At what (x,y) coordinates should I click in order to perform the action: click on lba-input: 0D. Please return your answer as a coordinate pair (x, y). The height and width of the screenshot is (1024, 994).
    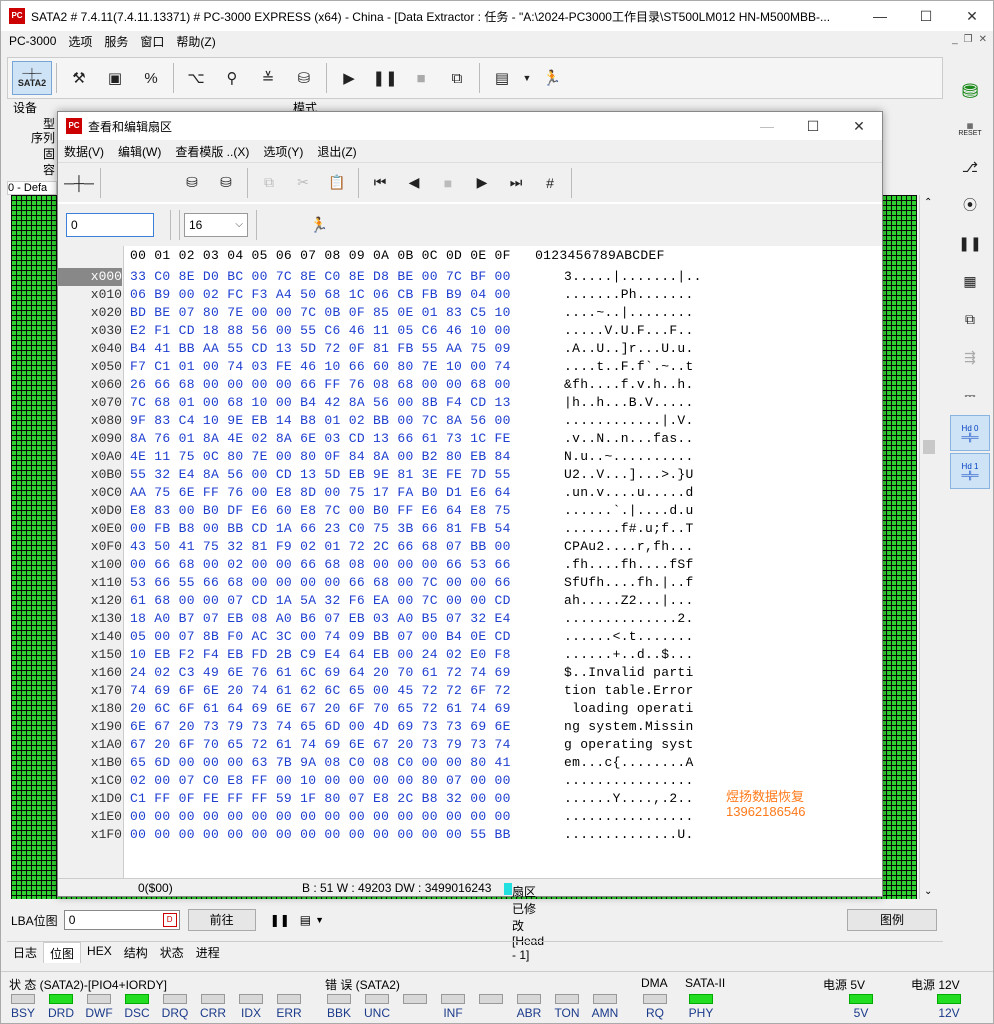
    Looking at the image, I should click on (121, 920).